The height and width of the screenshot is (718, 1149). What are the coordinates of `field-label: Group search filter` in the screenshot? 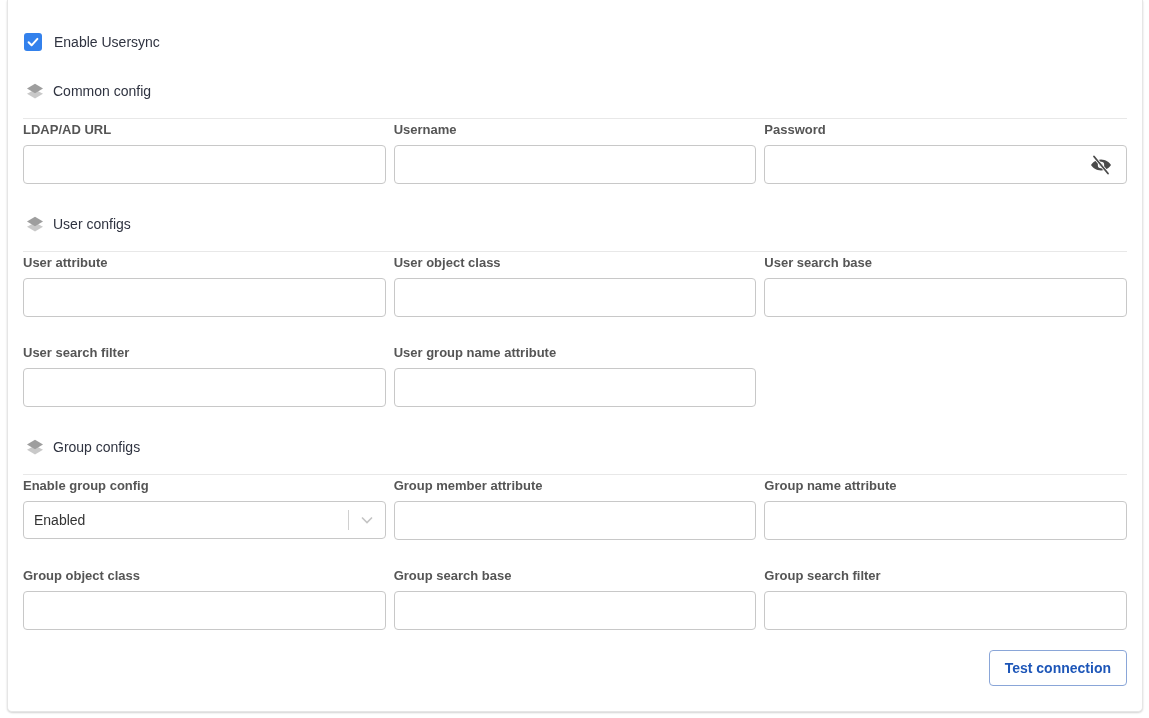 It's located at (822, 576).